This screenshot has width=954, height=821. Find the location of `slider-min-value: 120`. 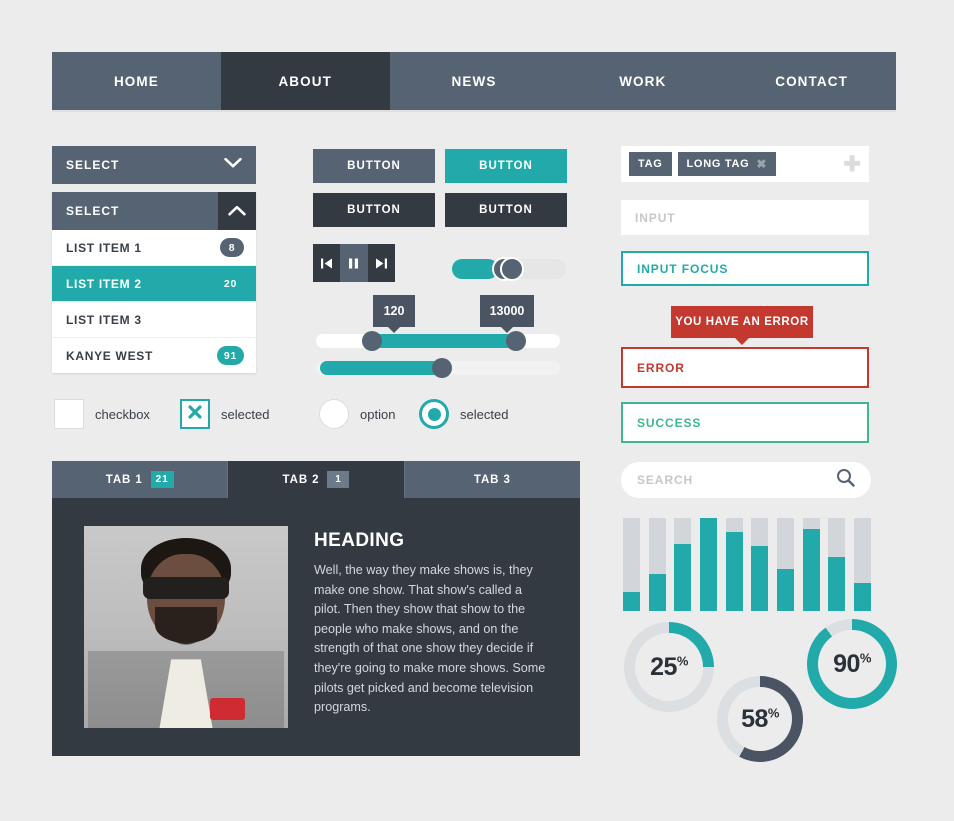

slider-min-value: 120 is located at coordinates (394, 311).